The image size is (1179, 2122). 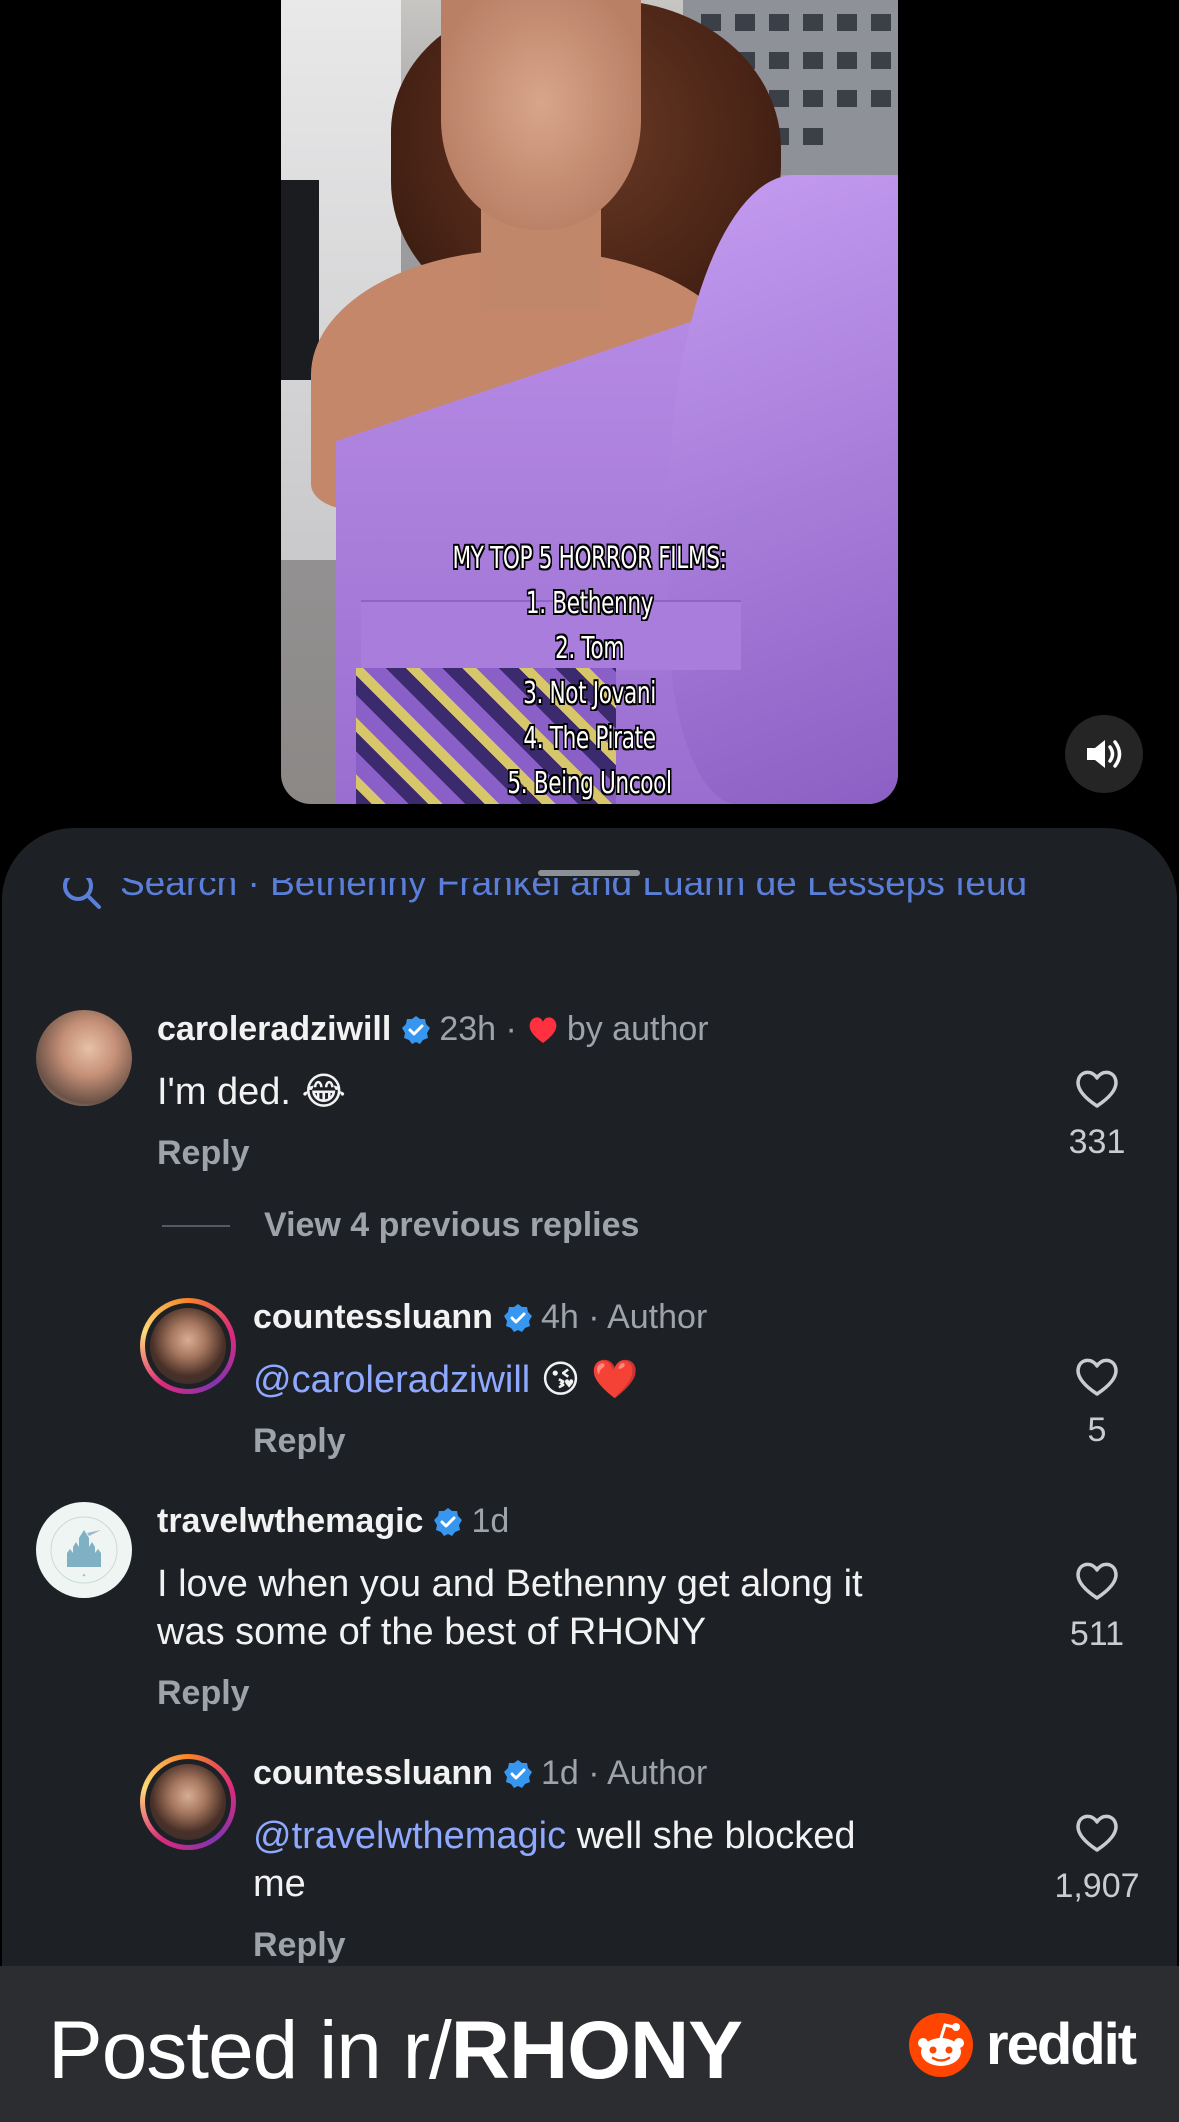 I want to click on subreddit-name: RHONY, so click(x=596, y=2050).